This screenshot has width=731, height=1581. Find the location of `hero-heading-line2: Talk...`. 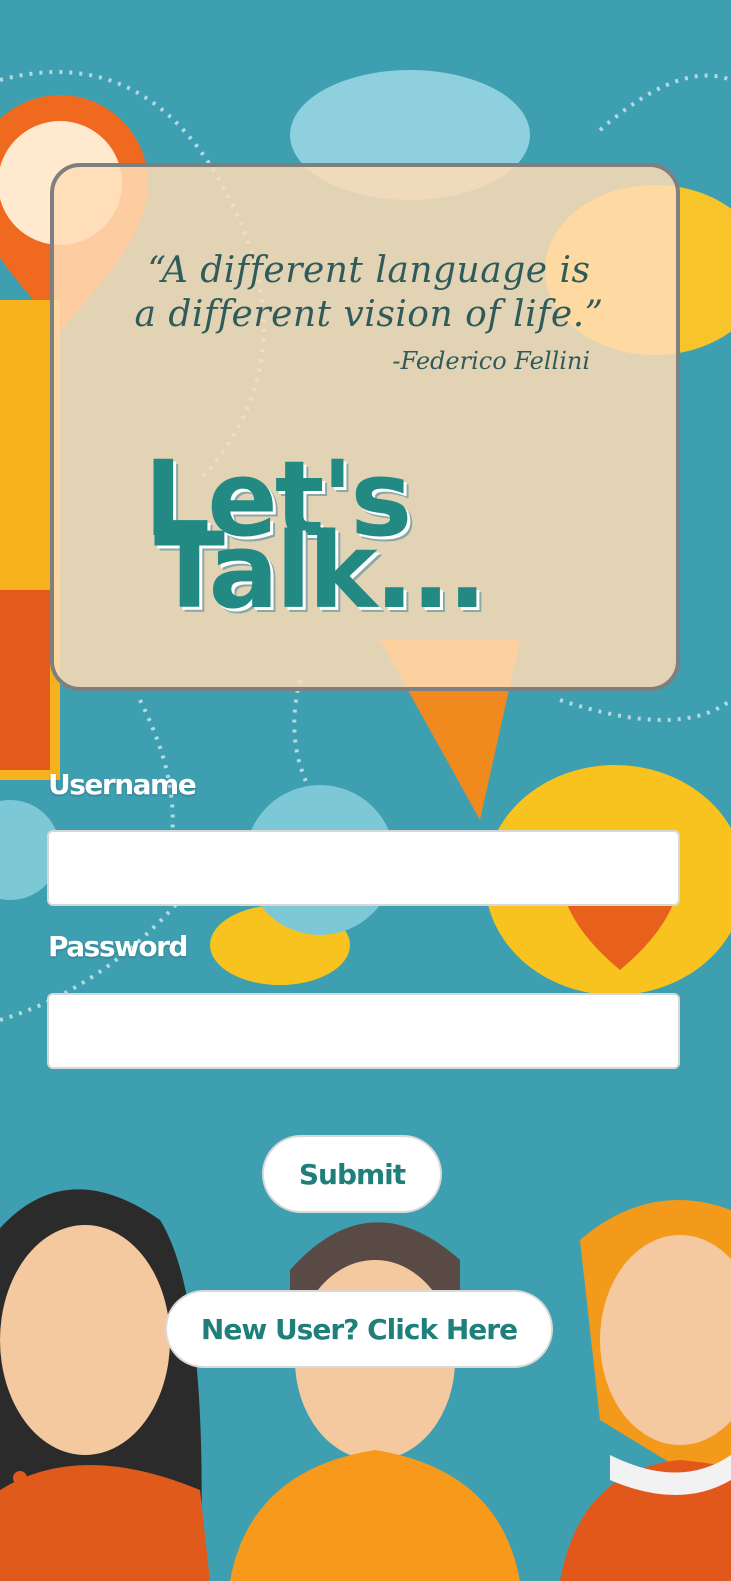

hero-heading-line2: Talk... is located at coordinates (320, 571).